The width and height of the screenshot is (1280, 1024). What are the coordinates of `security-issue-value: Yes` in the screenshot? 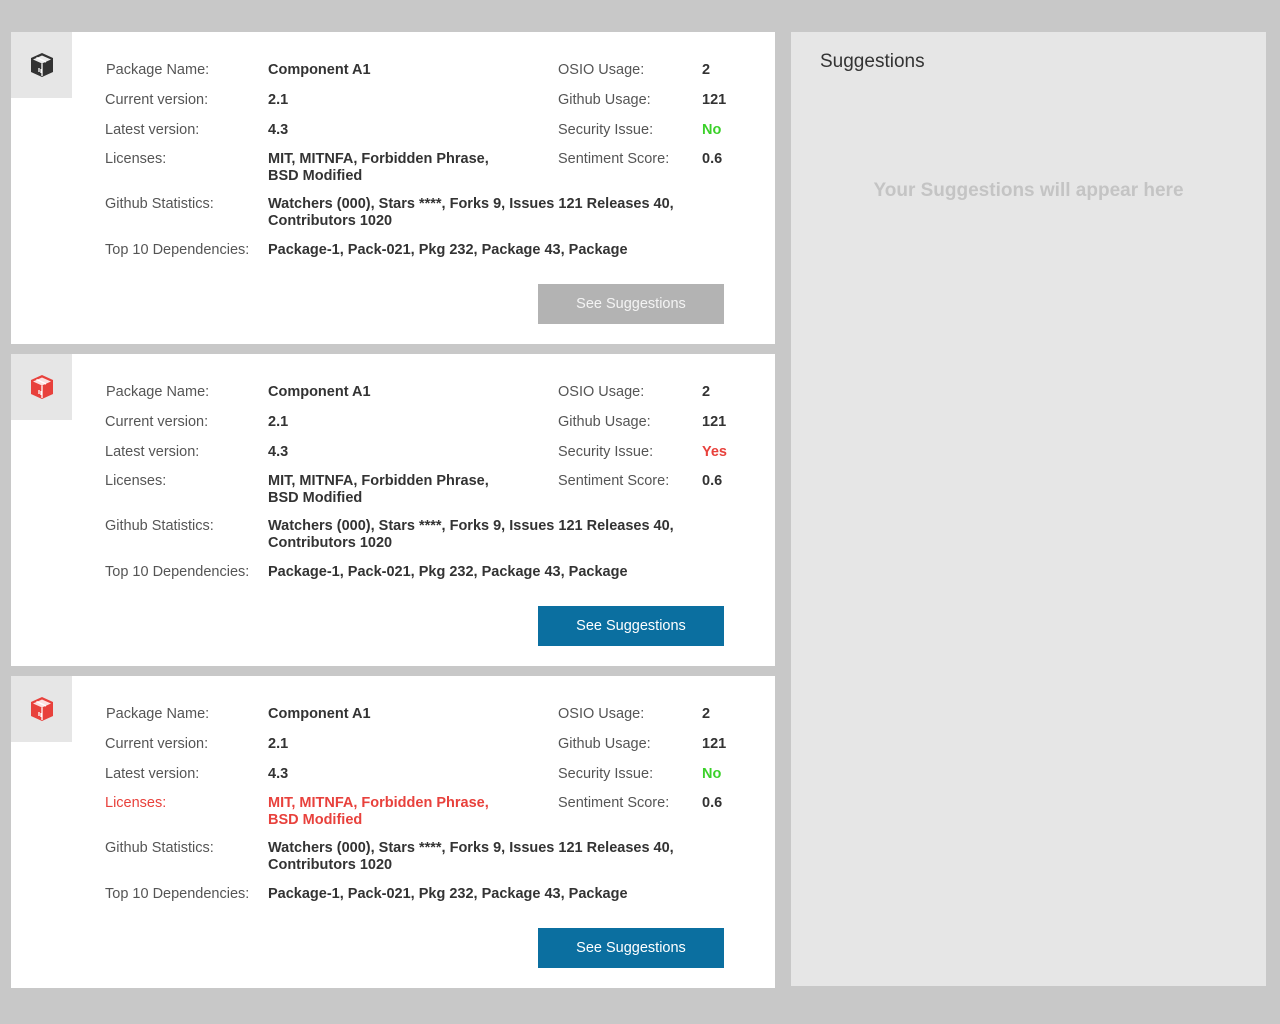 It's located at (714, 452).